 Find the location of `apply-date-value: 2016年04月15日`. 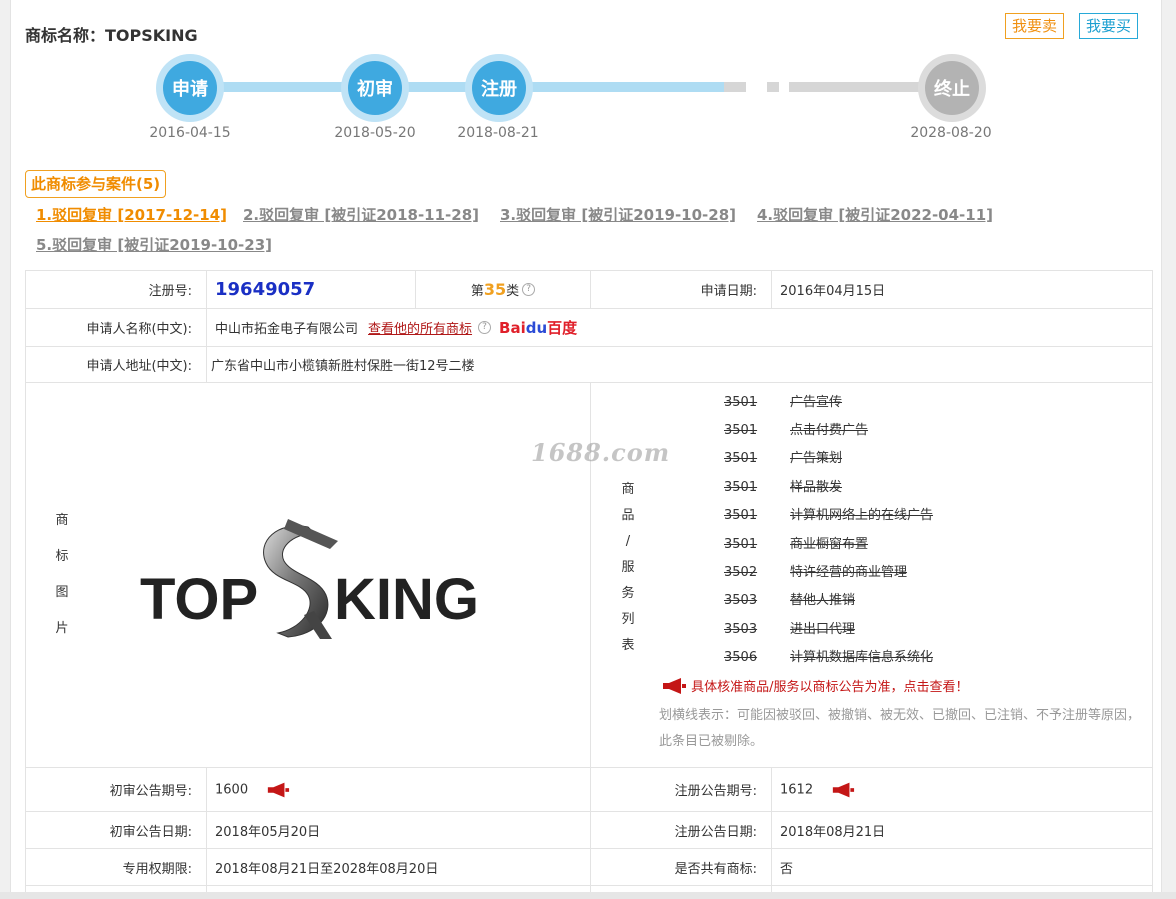

apply-date-value: 2016年04月15日 is located at coordinates (962, 289).